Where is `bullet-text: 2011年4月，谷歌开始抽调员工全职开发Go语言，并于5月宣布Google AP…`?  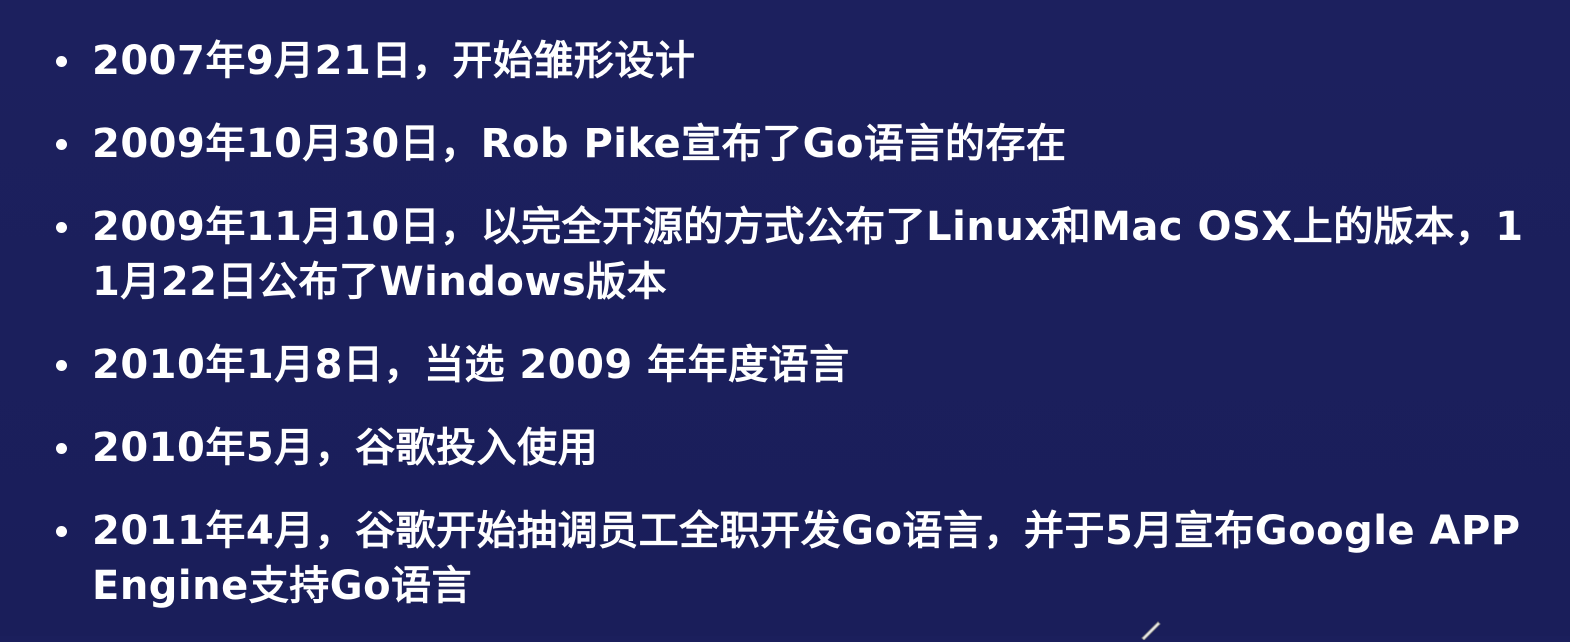
bullet-text: 2011年4月，谷歌开始抽调员工全职开发Go语言，并于5月宣布Google AP… is located at coordinates (806, 558).